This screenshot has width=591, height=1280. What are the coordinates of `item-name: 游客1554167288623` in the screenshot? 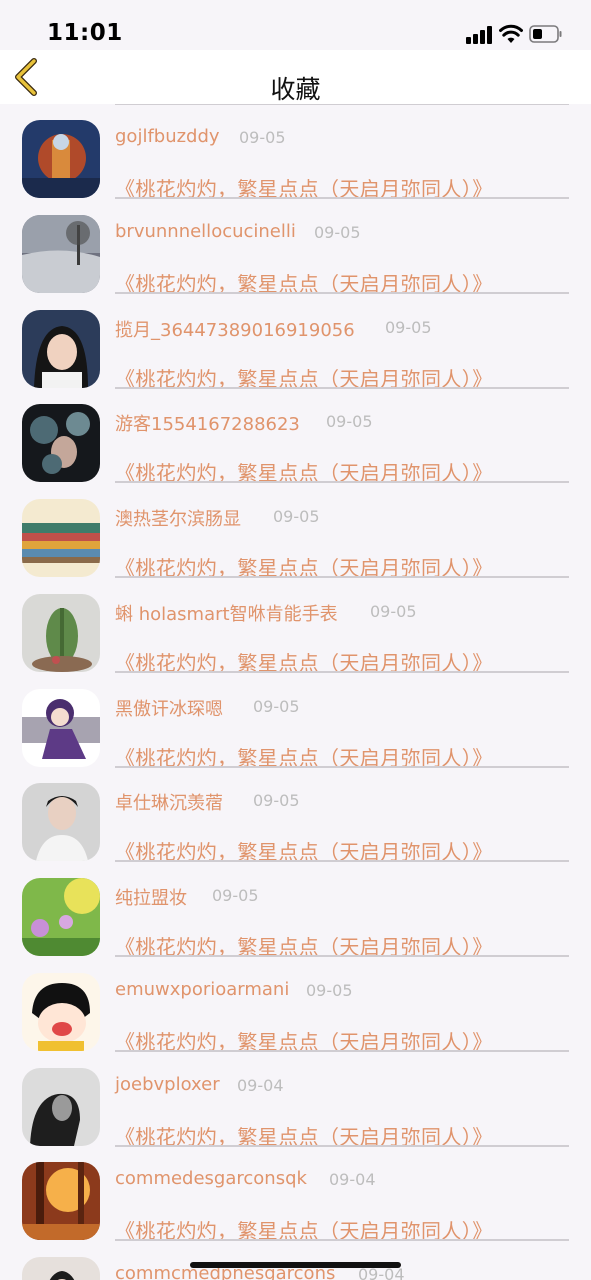 It's located at (207, 425).